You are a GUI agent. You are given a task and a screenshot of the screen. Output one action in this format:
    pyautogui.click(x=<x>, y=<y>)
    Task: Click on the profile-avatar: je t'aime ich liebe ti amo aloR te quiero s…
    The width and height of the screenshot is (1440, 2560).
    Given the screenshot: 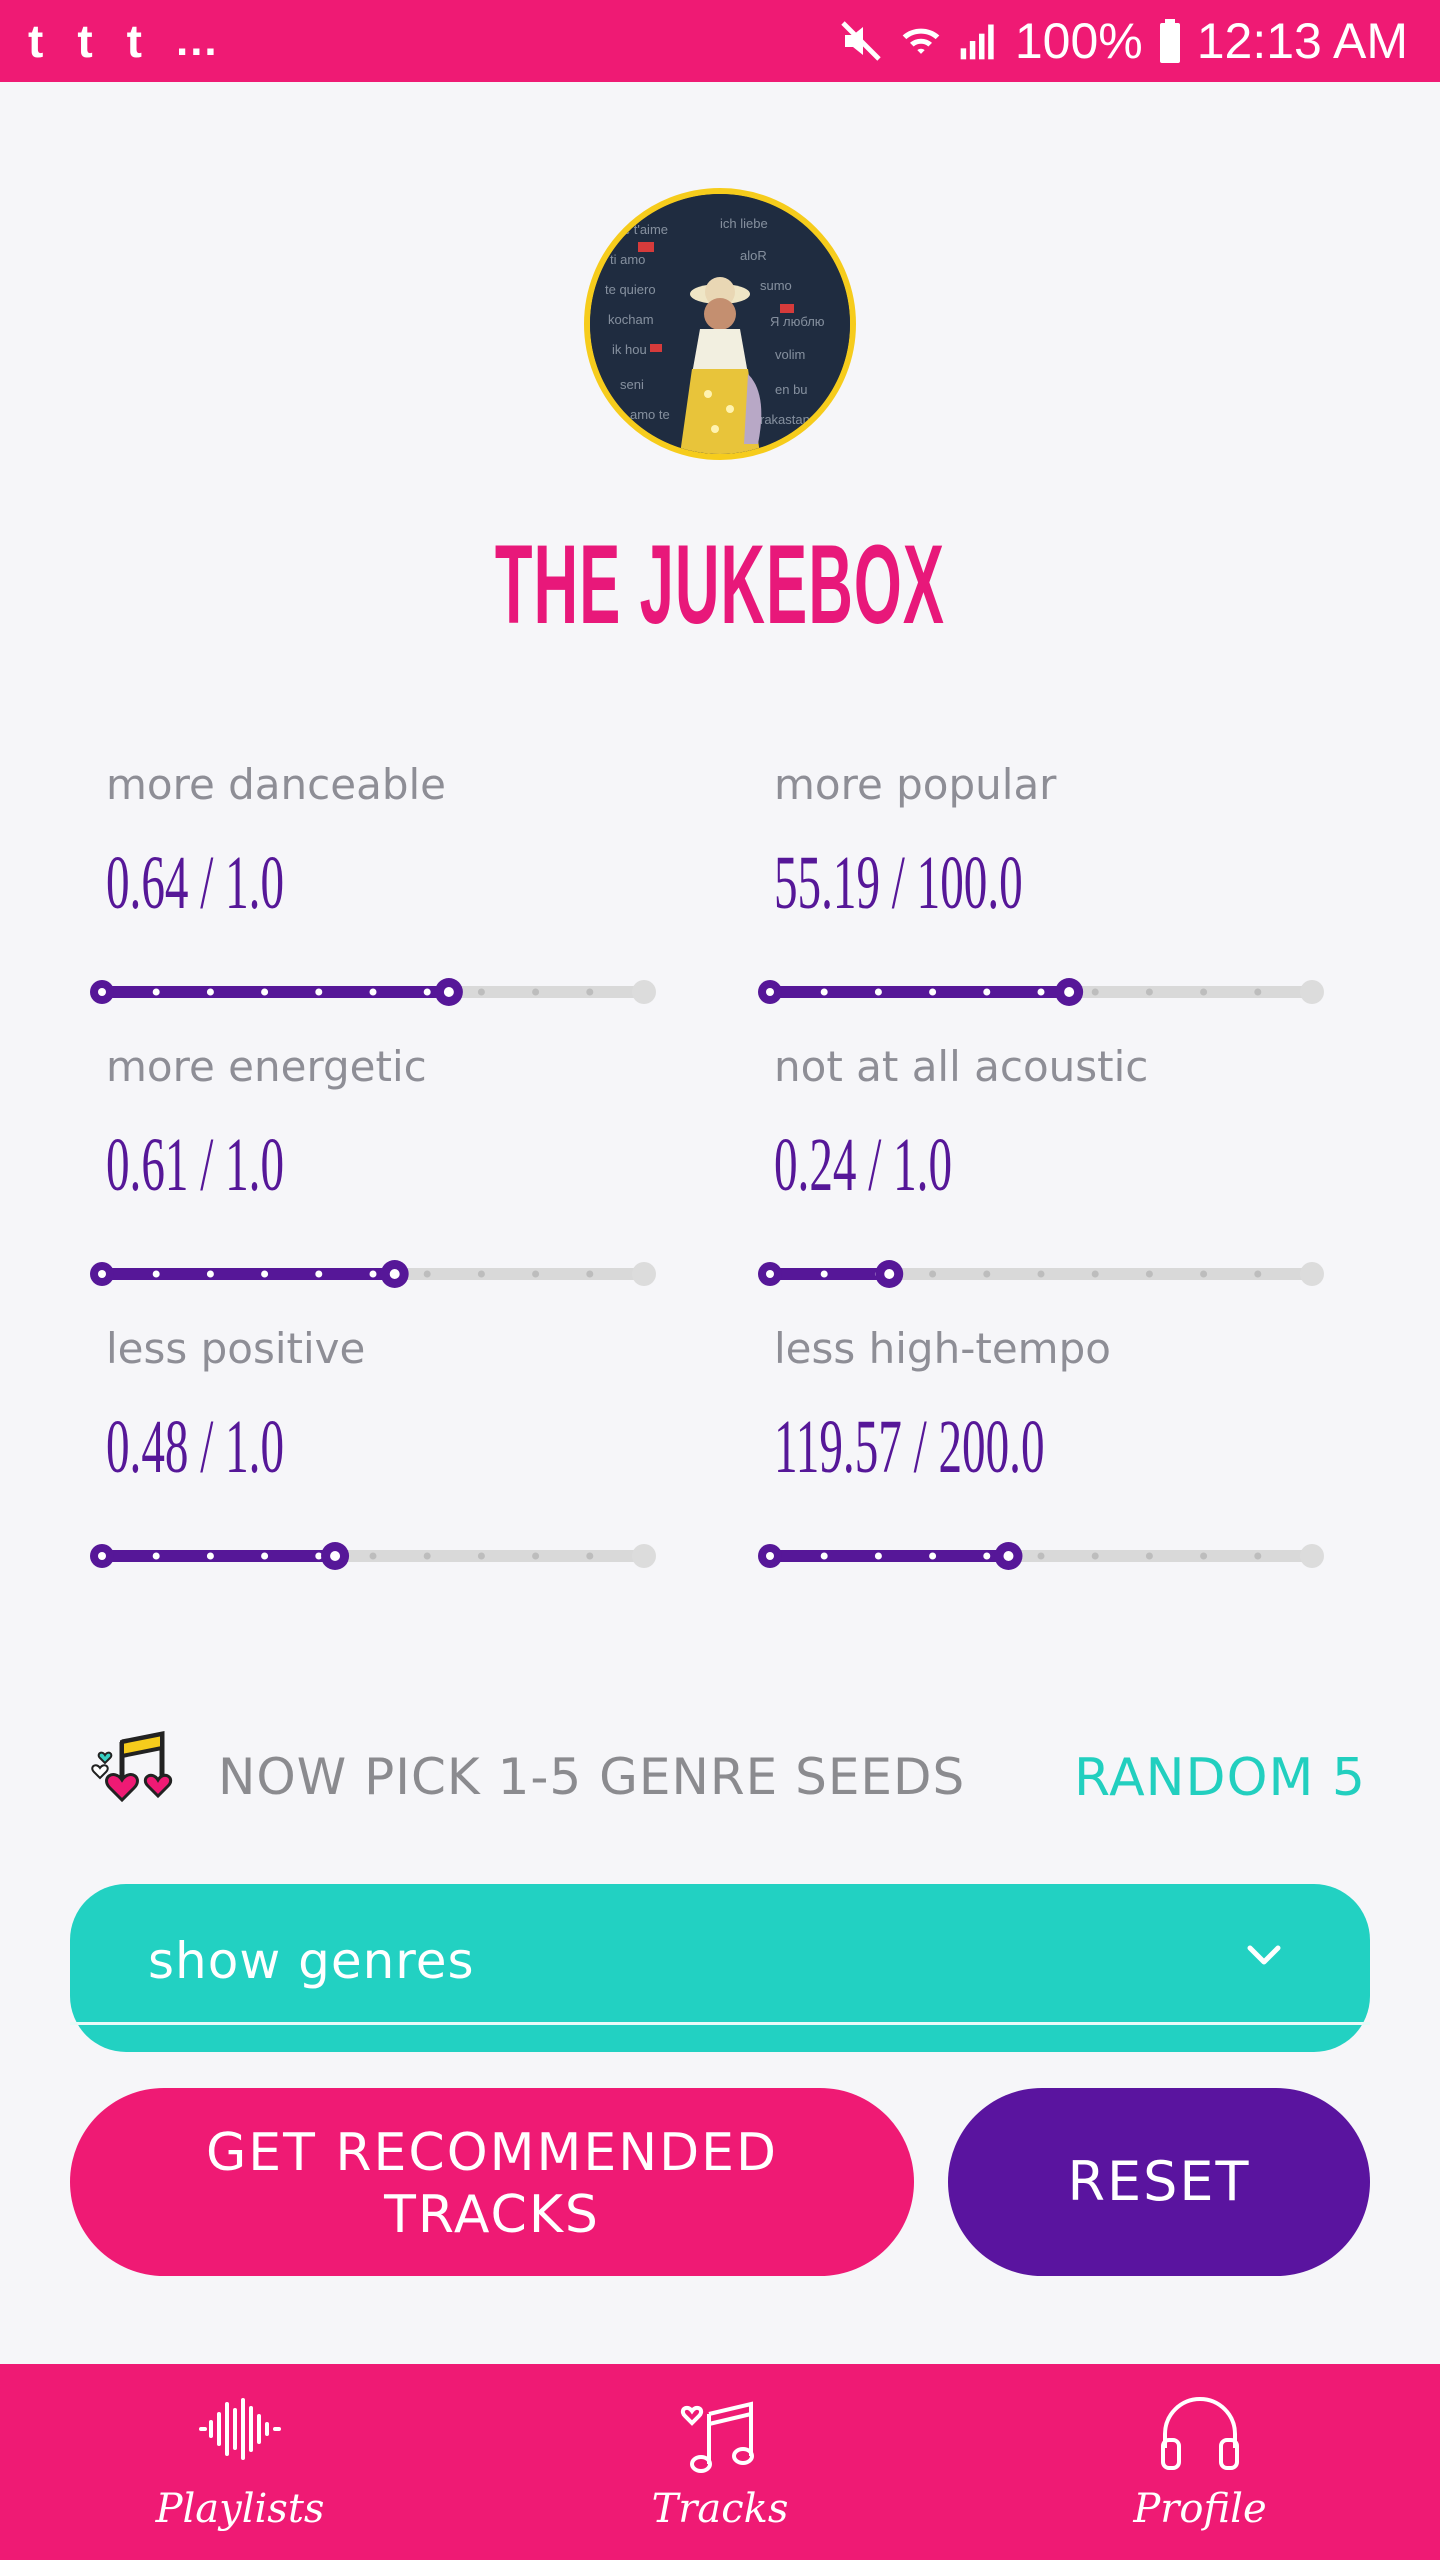 What is the action you would take?
    pyautogui.click(x=720, y=324)
    